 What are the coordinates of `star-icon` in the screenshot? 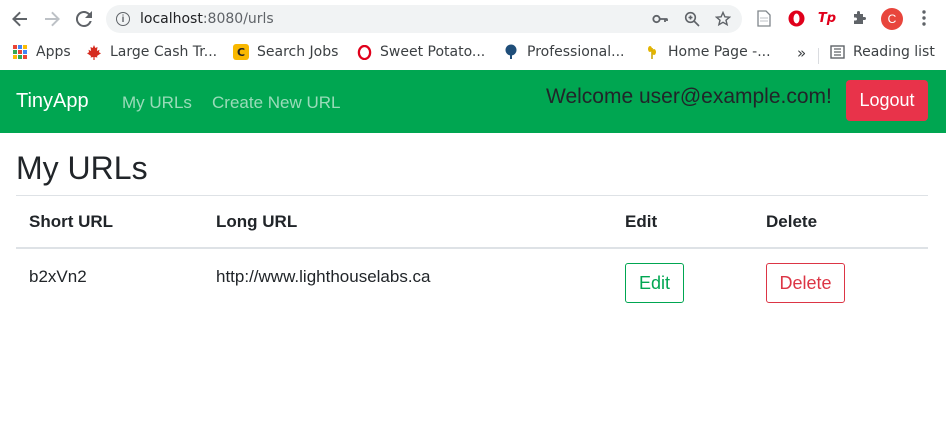 It's located at (723, 19).